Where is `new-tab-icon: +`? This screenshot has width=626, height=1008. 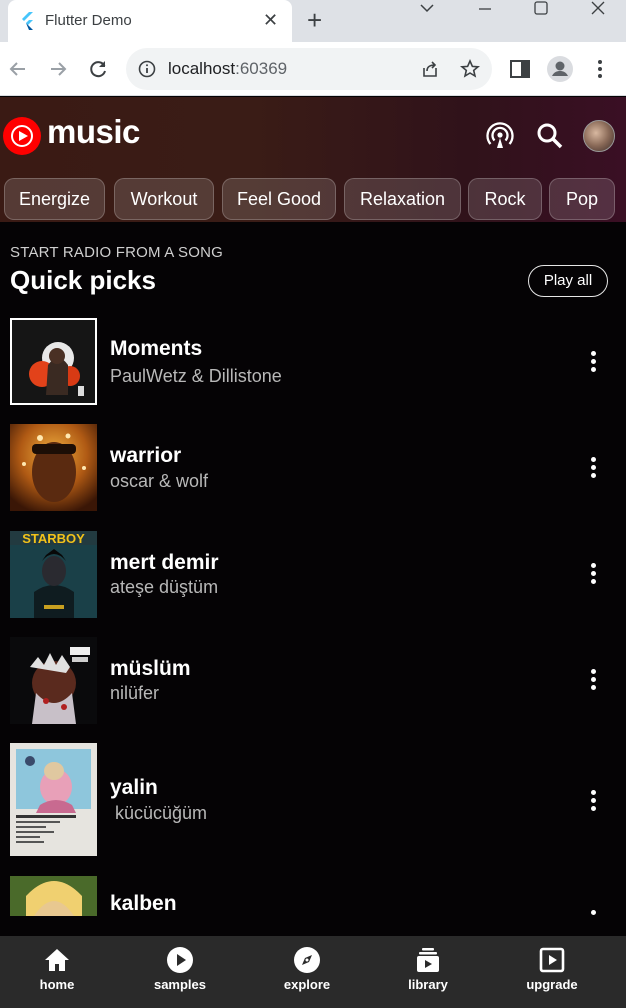
new-tab-icon: + is located at coordinates (314, 20).